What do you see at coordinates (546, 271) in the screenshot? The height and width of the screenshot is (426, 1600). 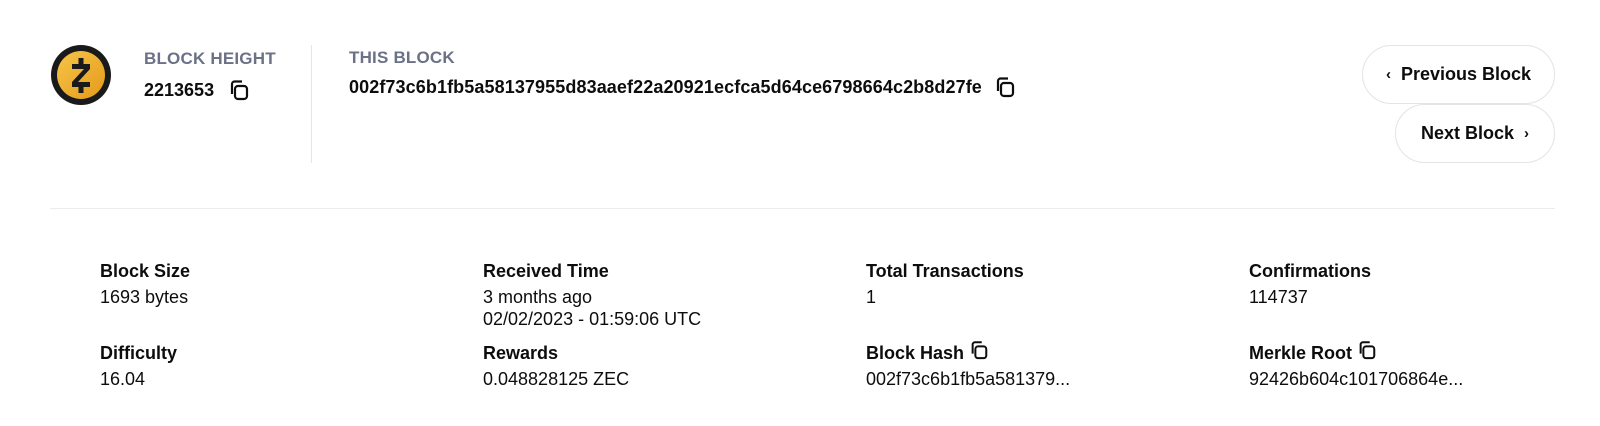 I see `received-time-title: Received Time` at bounding box center [546, 271].